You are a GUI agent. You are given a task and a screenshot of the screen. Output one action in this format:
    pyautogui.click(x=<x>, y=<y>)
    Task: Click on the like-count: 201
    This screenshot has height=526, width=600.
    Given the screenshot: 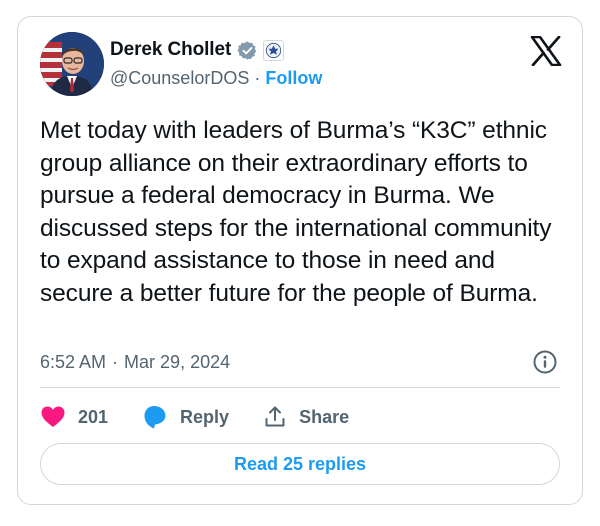 What is the action you would take?
    pyautogui.click(x=93, y=416)
    